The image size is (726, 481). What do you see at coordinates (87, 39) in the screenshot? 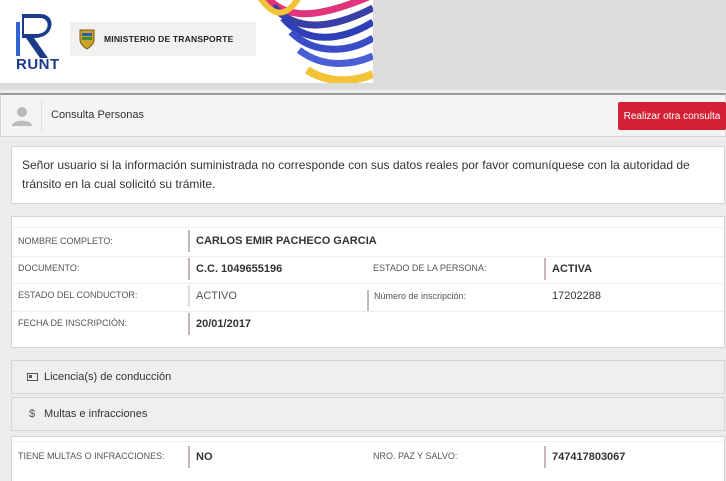
I see `coat-of-arms-icon` at bounding box center [87, 39].